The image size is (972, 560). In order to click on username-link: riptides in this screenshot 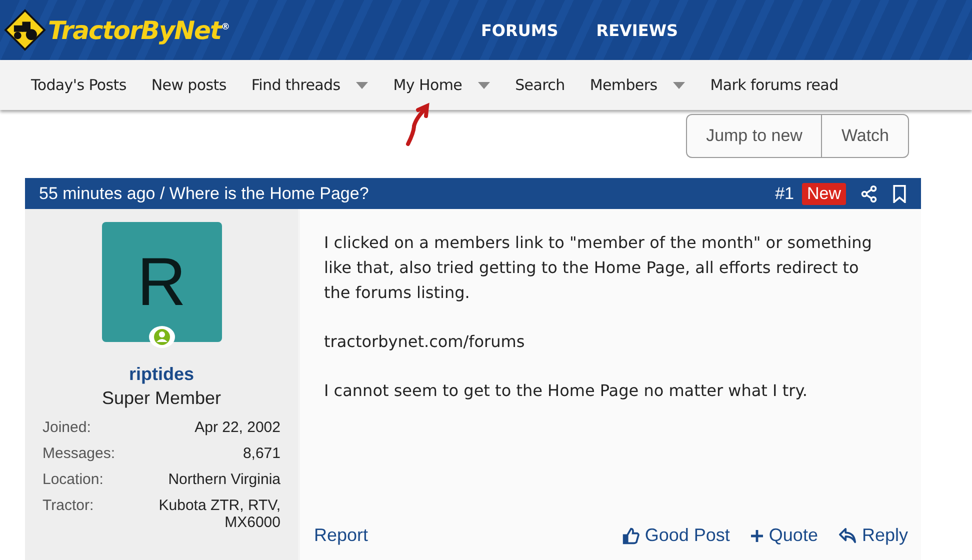, I will do `click(161, 374)`.